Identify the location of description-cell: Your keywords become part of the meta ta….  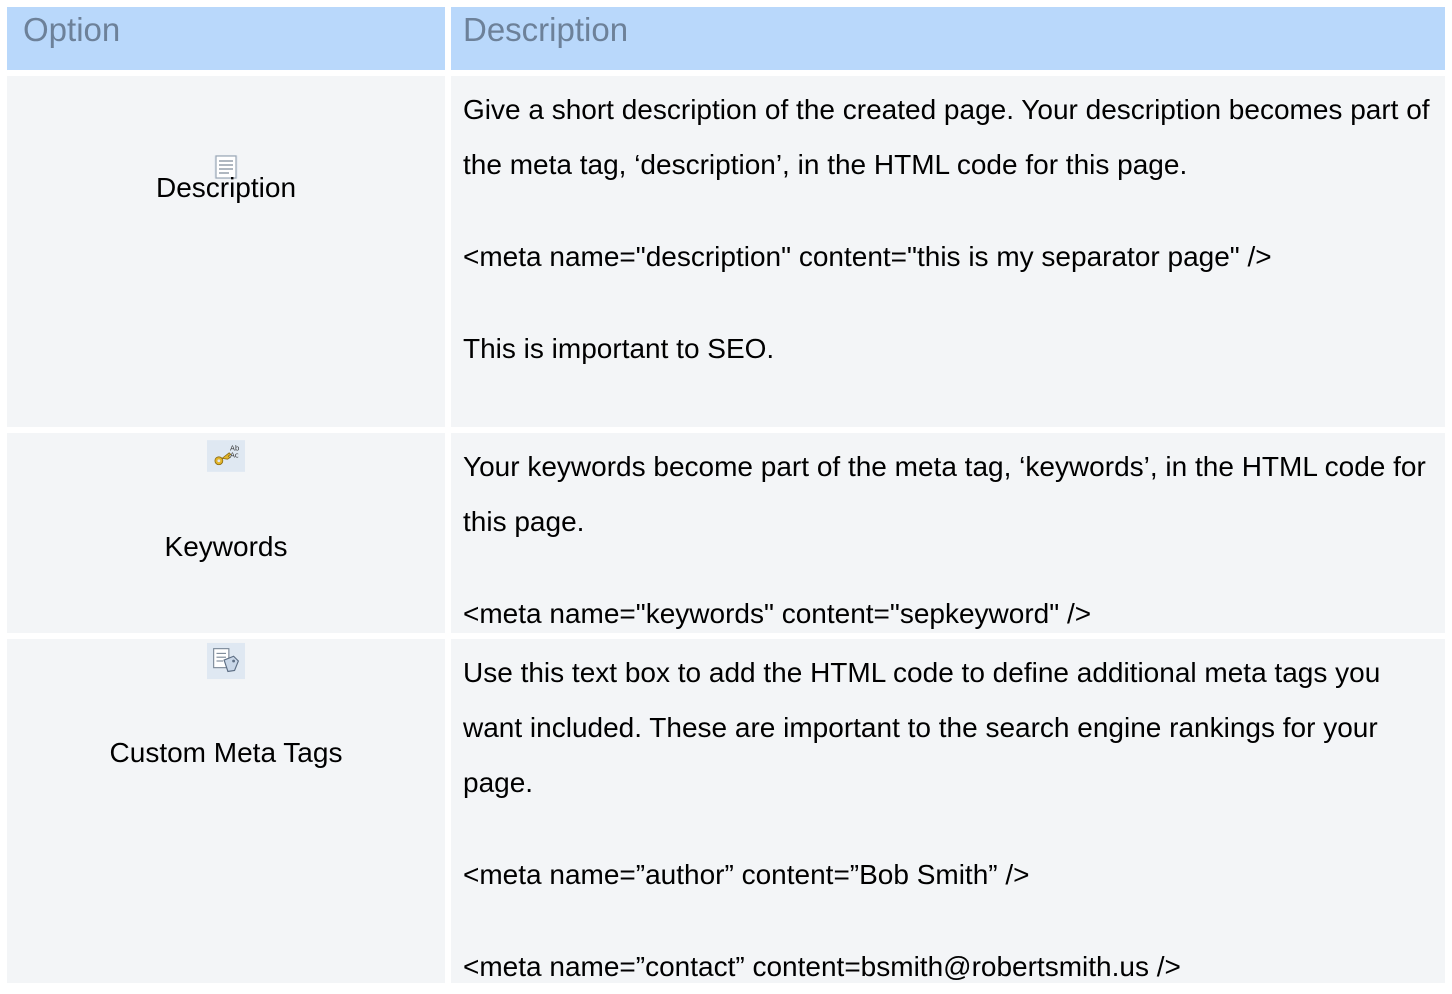
(948, 533).